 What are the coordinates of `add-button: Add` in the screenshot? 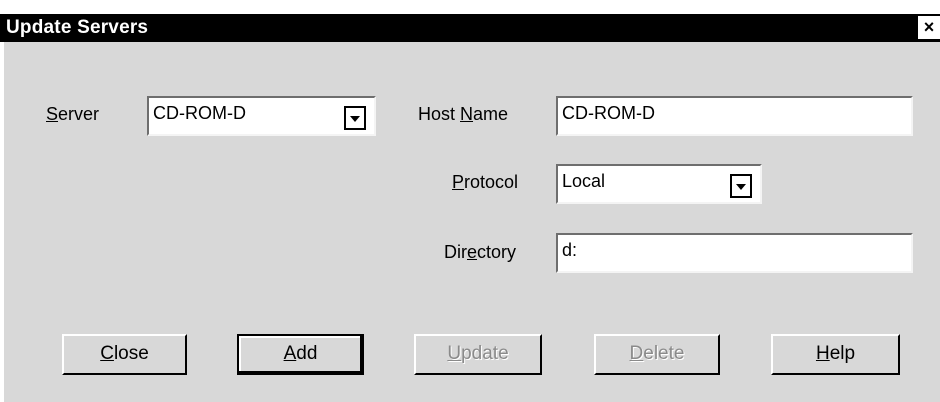 It's located at (300, 354).